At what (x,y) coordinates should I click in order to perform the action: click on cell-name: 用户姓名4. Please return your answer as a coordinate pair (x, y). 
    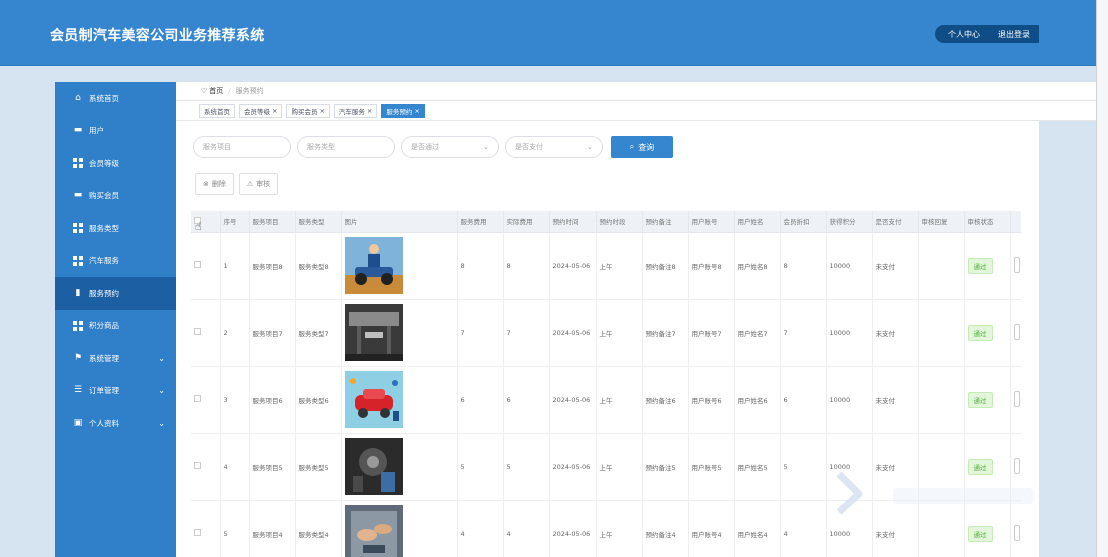
    Looking at the image, I should click on (757, 528).